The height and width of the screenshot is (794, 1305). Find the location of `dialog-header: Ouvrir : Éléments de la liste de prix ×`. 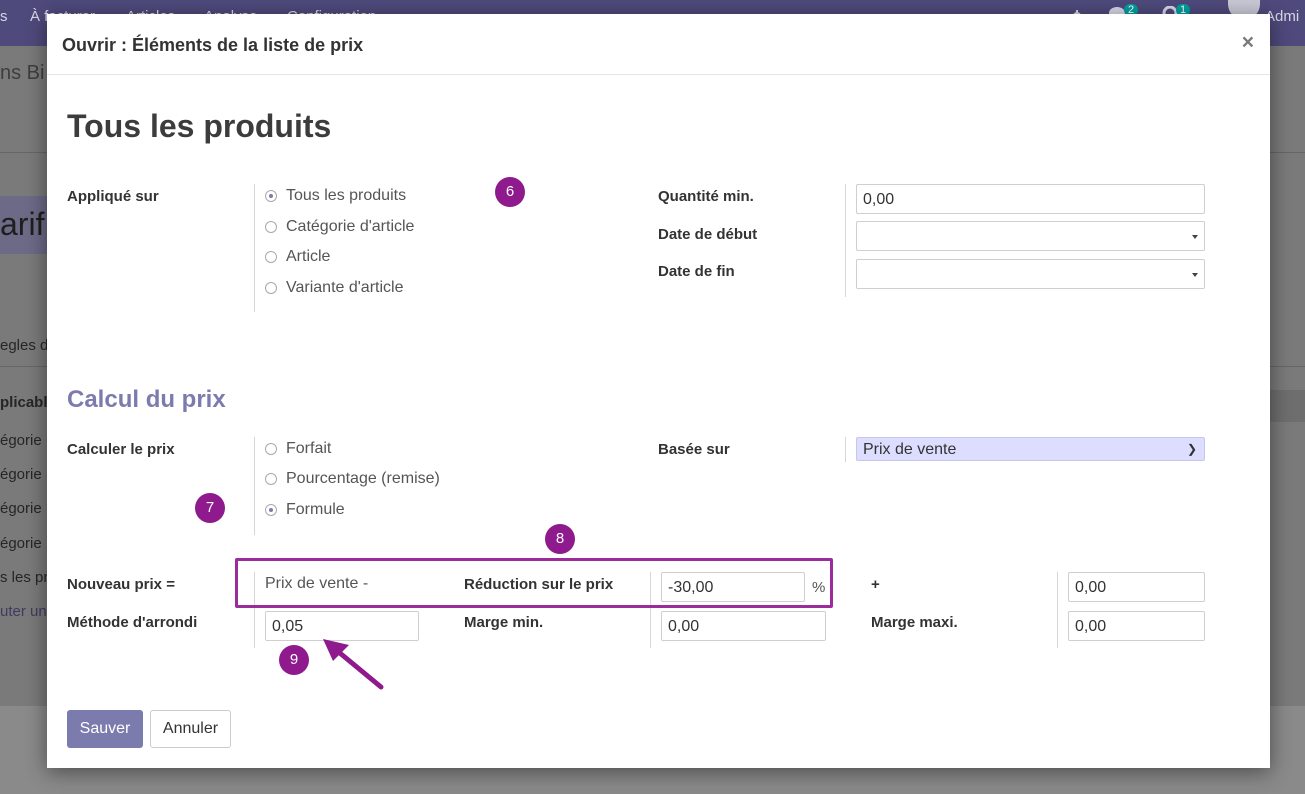

dialog-header: Ouvrir : Éléments de la liste de prix × is located at coordinates (658, 44).